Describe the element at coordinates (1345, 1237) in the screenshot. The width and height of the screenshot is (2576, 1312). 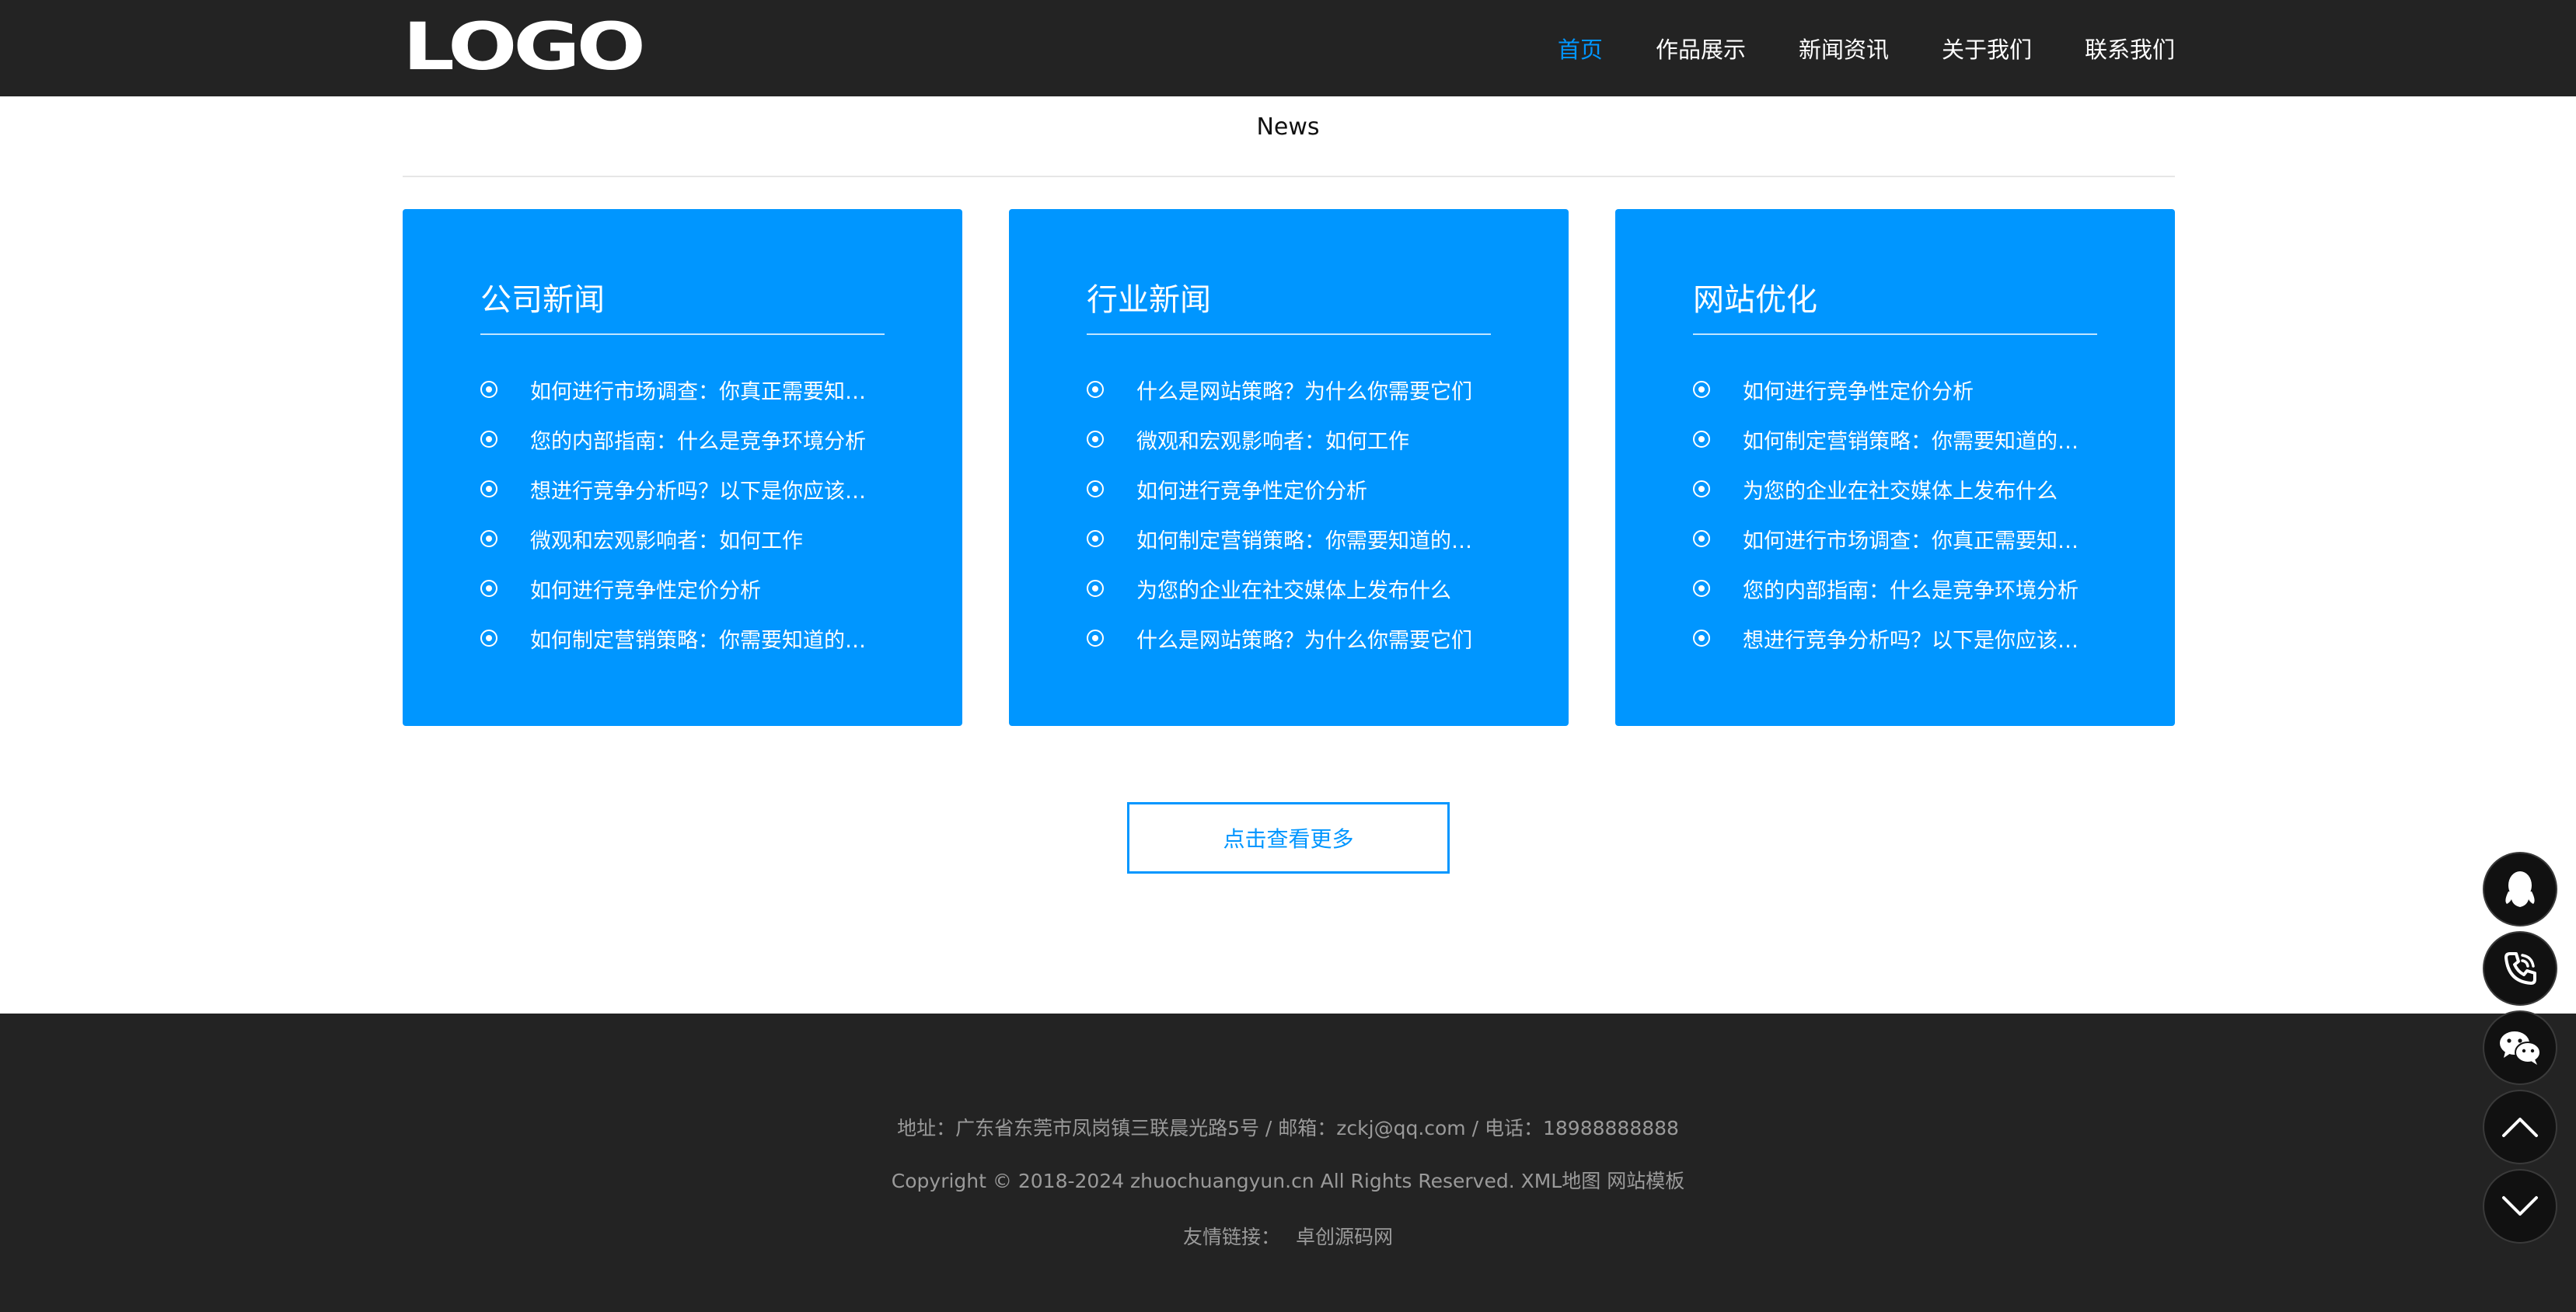
I see `friend-link: 卓创源码网` at that location.